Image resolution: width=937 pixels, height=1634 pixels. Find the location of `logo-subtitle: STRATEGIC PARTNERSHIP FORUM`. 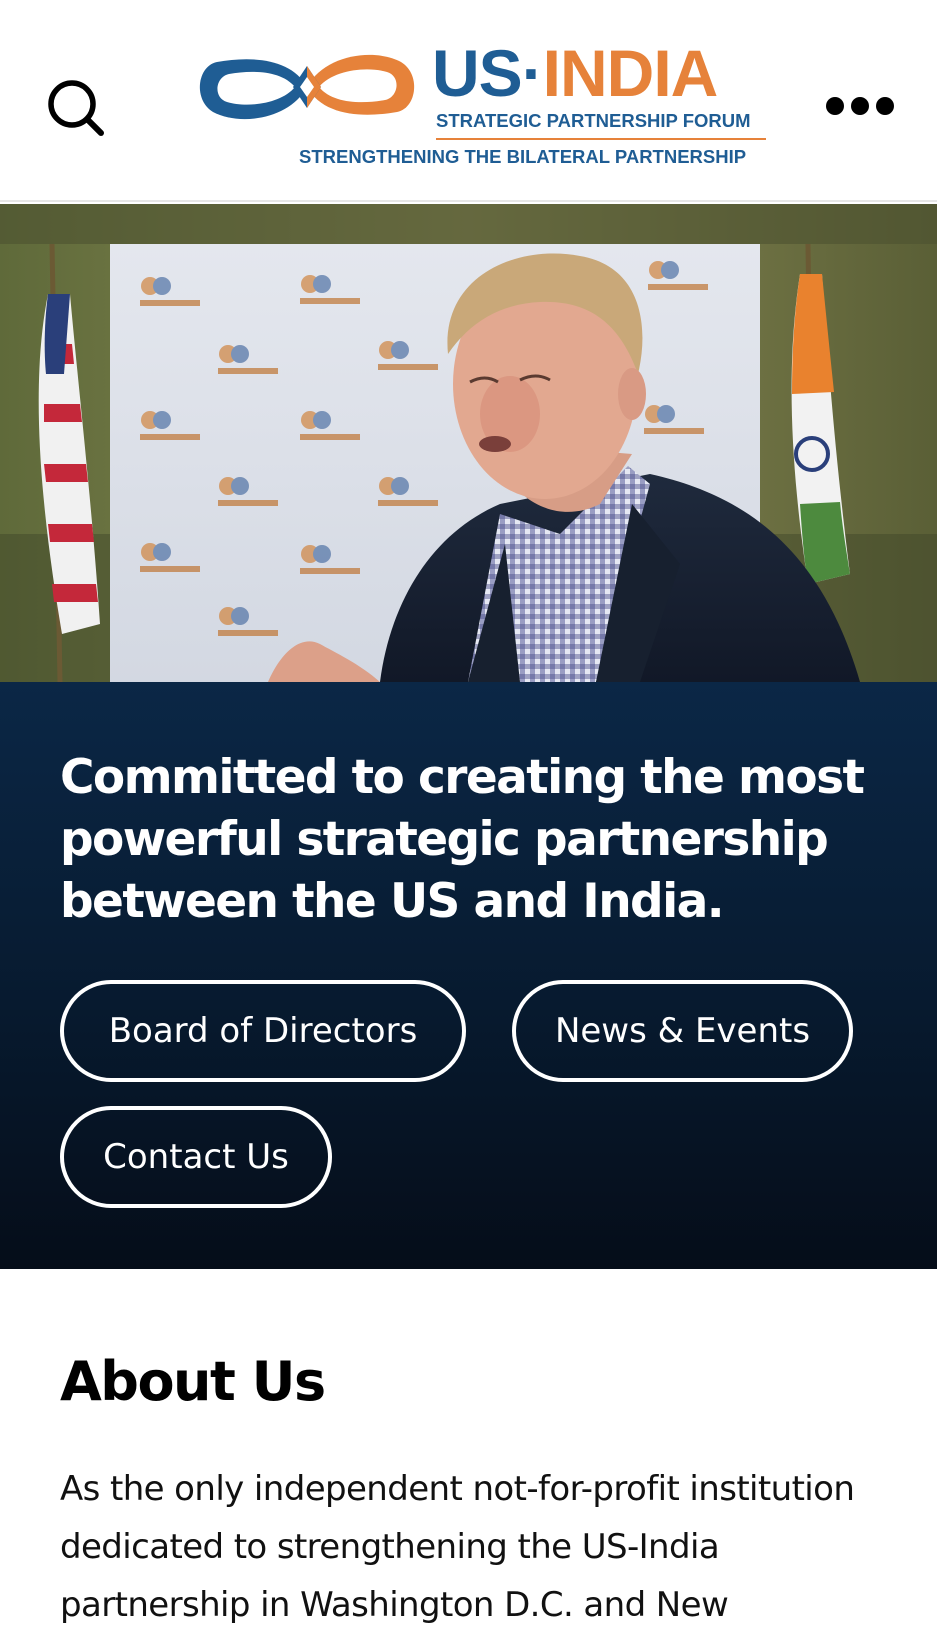

logo-subtitle: STRATEGIC PARTNERSHIP FORUM is located at coordinates (593, 120).